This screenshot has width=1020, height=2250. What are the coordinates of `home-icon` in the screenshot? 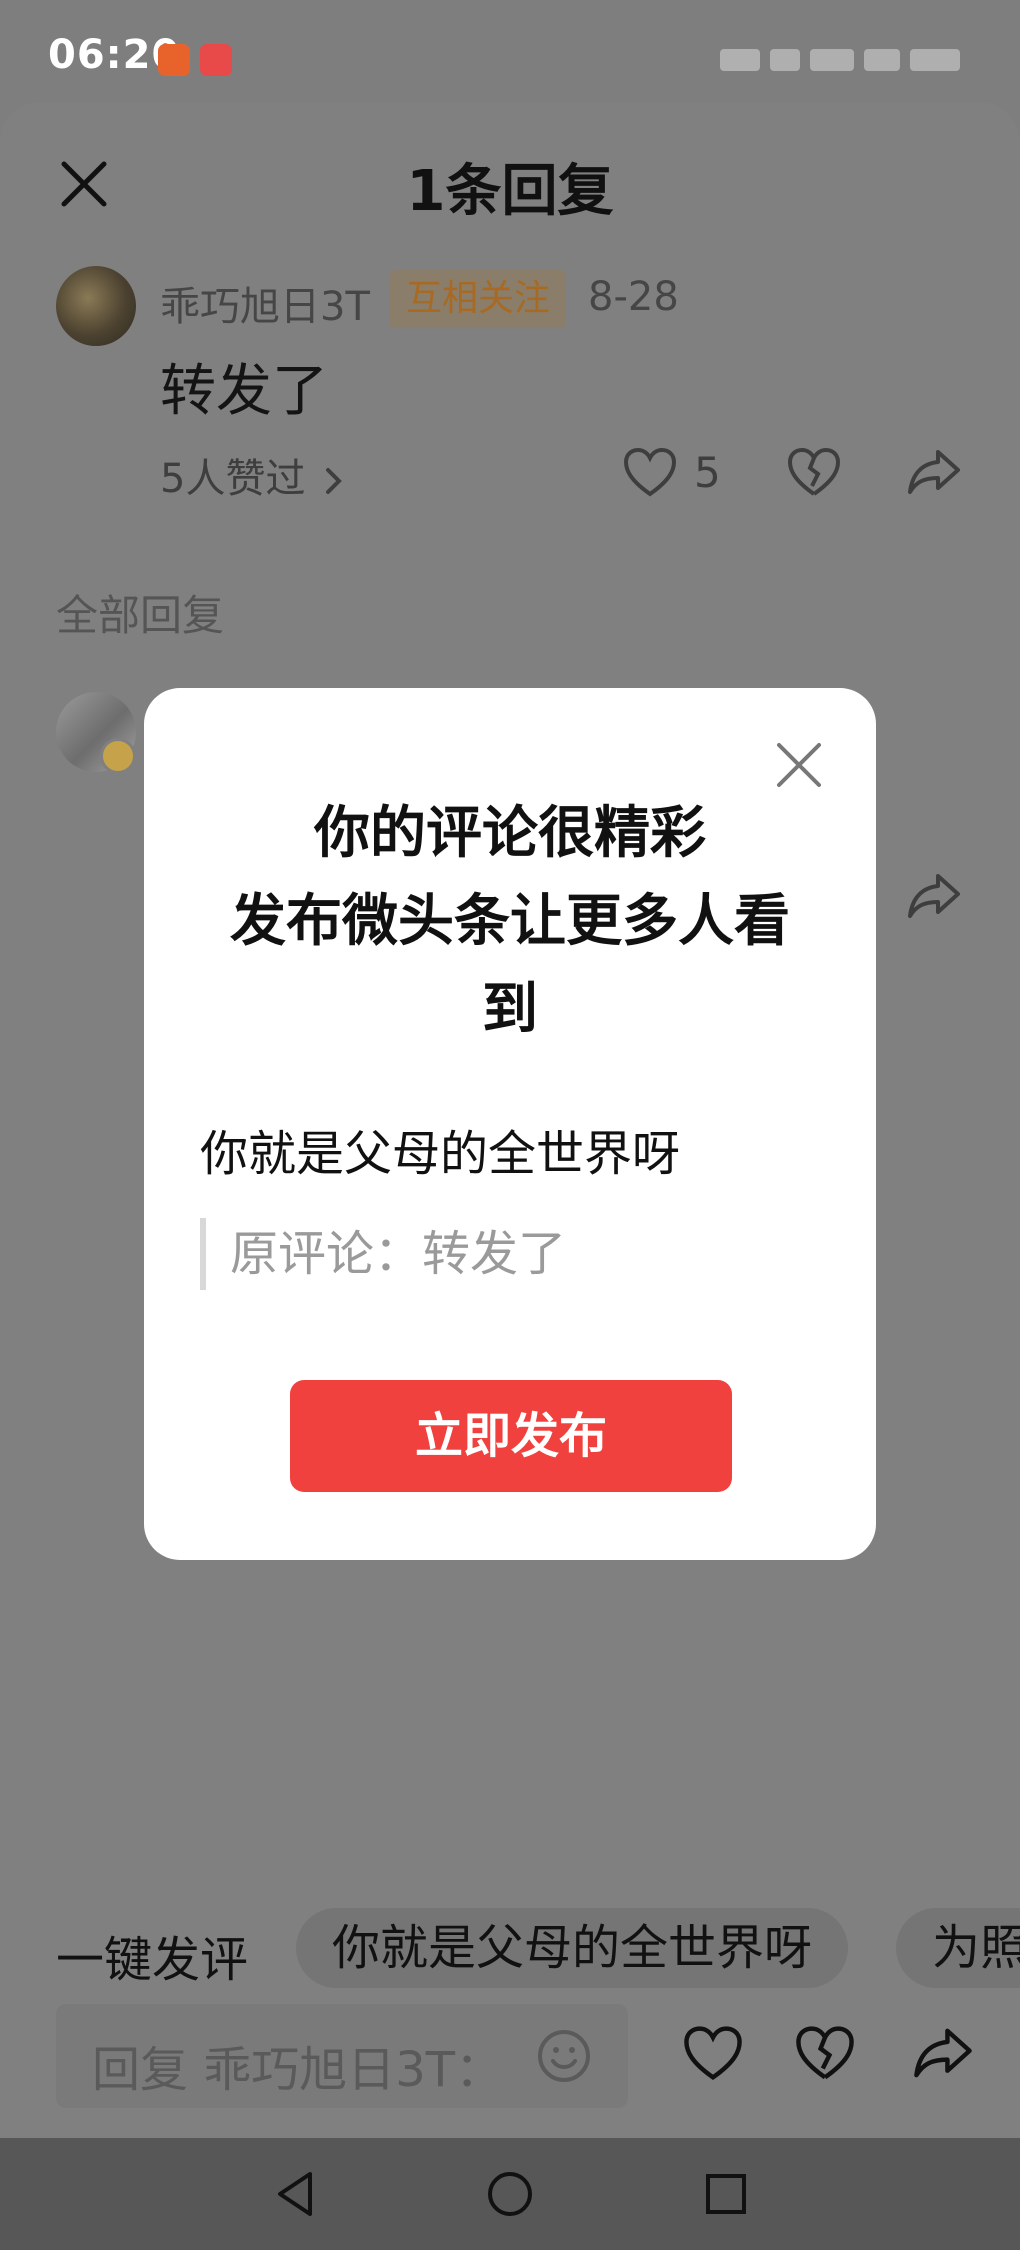 It's located at (510, 2194).